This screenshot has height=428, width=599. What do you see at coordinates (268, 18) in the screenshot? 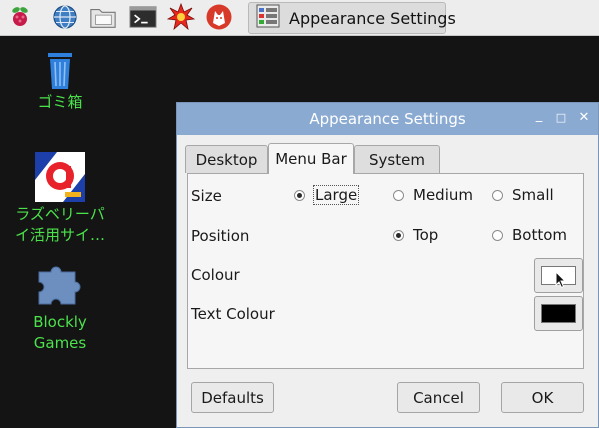
I see `appearance-settings-icon` at bounding box center [268, 18].